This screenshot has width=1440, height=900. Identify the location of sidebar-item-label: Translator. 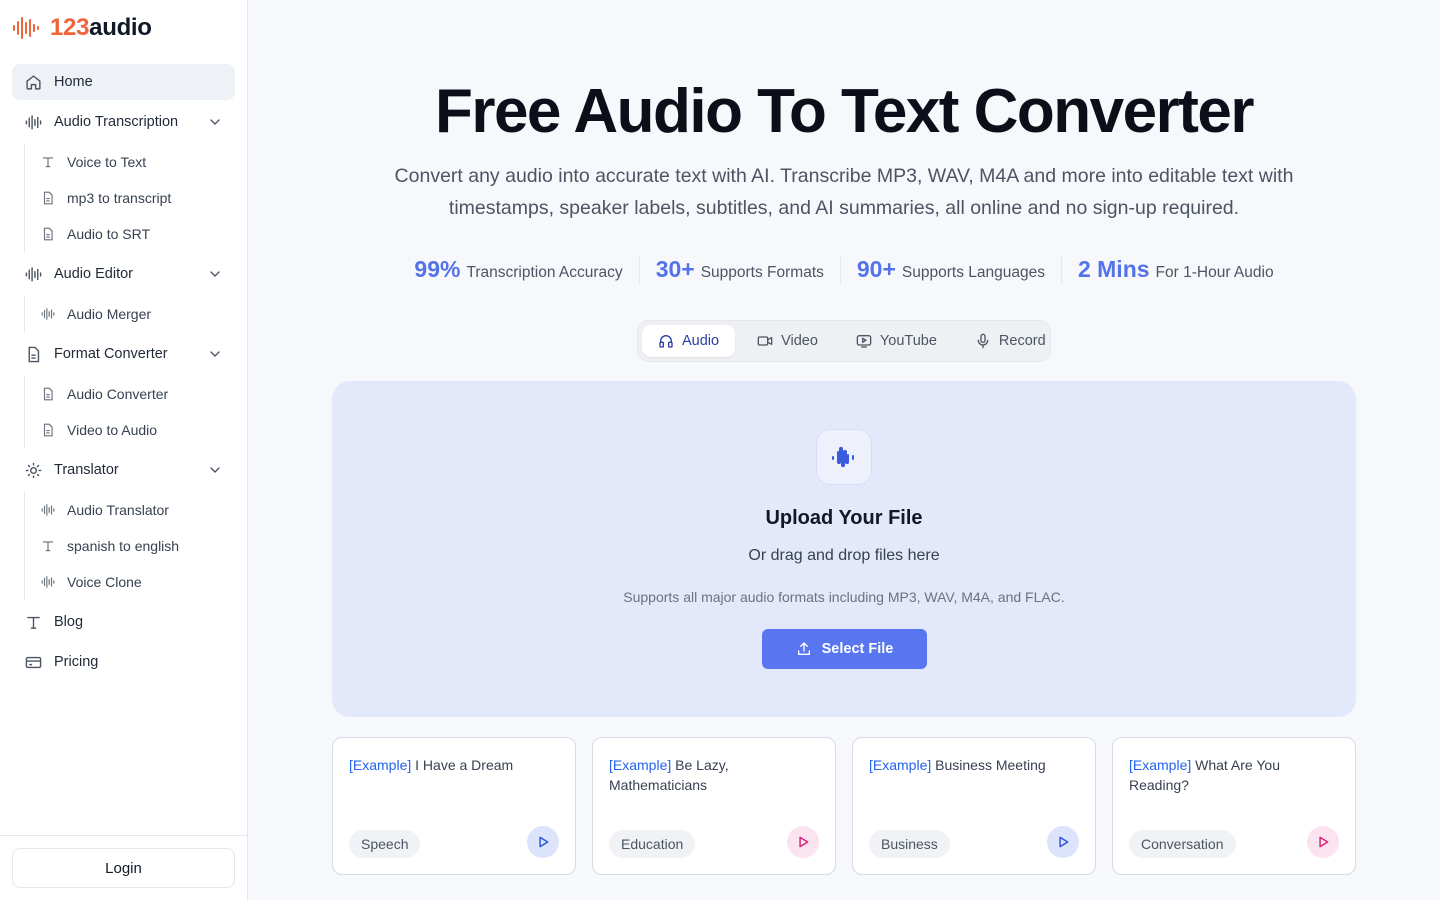
(86, 470).